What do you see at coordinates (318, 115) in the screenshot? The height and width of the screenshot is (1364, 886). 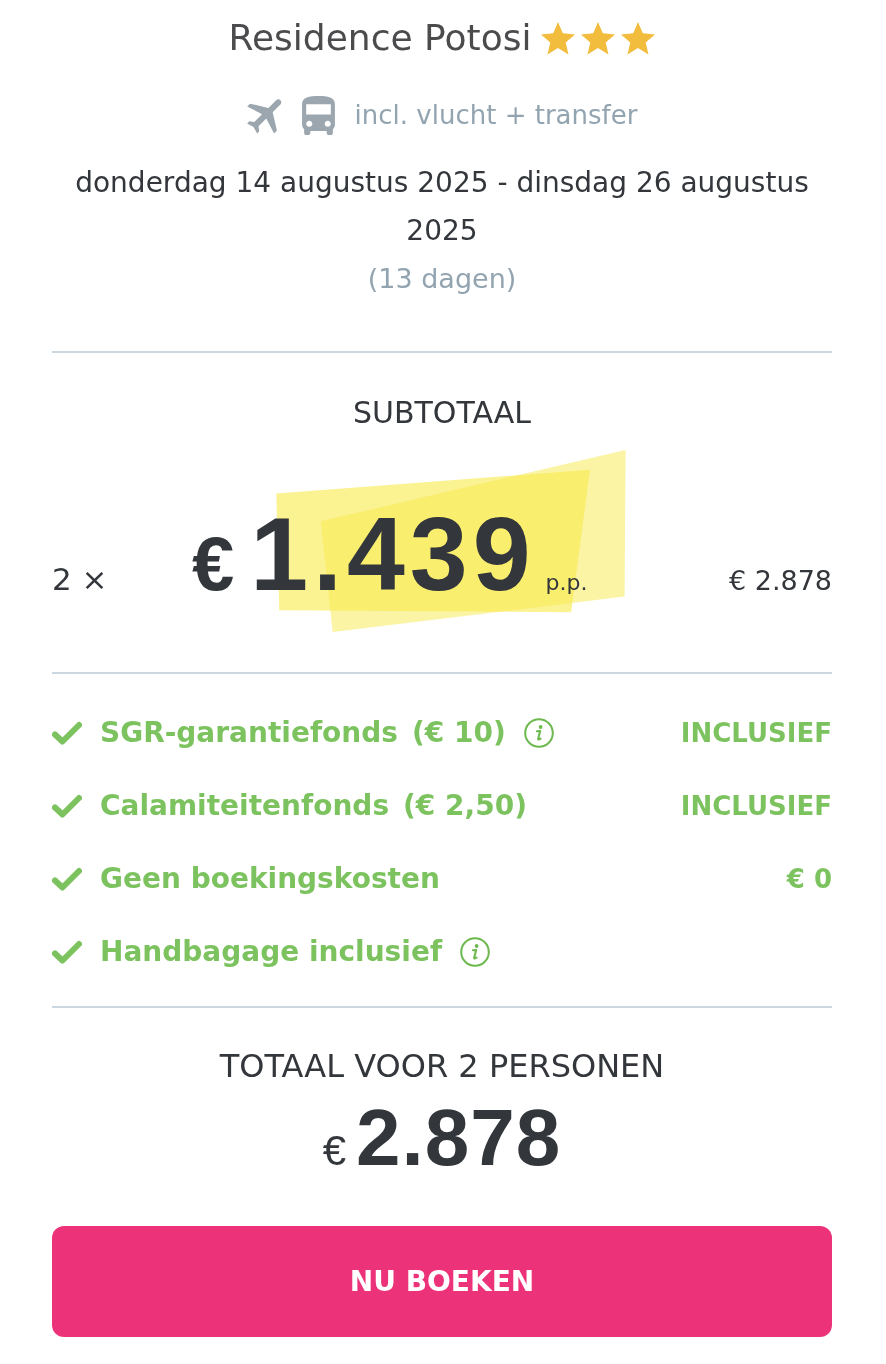 I see `bus-icon` at bounding box center [318, 115].